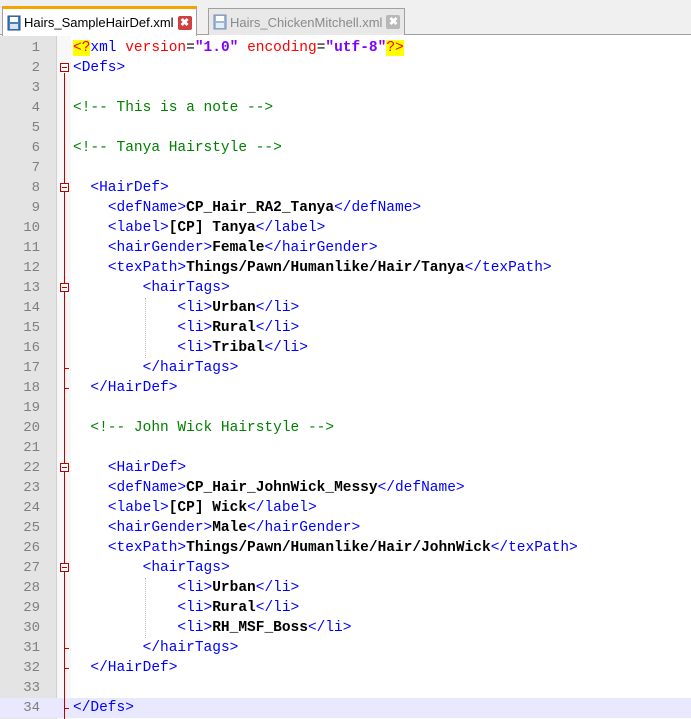 The image size is (691, 719). What do you see at coordinates (345, 368) in the screenshot?
I see `code-line: 17 </hairTags>` at bounding box center [345, 368].